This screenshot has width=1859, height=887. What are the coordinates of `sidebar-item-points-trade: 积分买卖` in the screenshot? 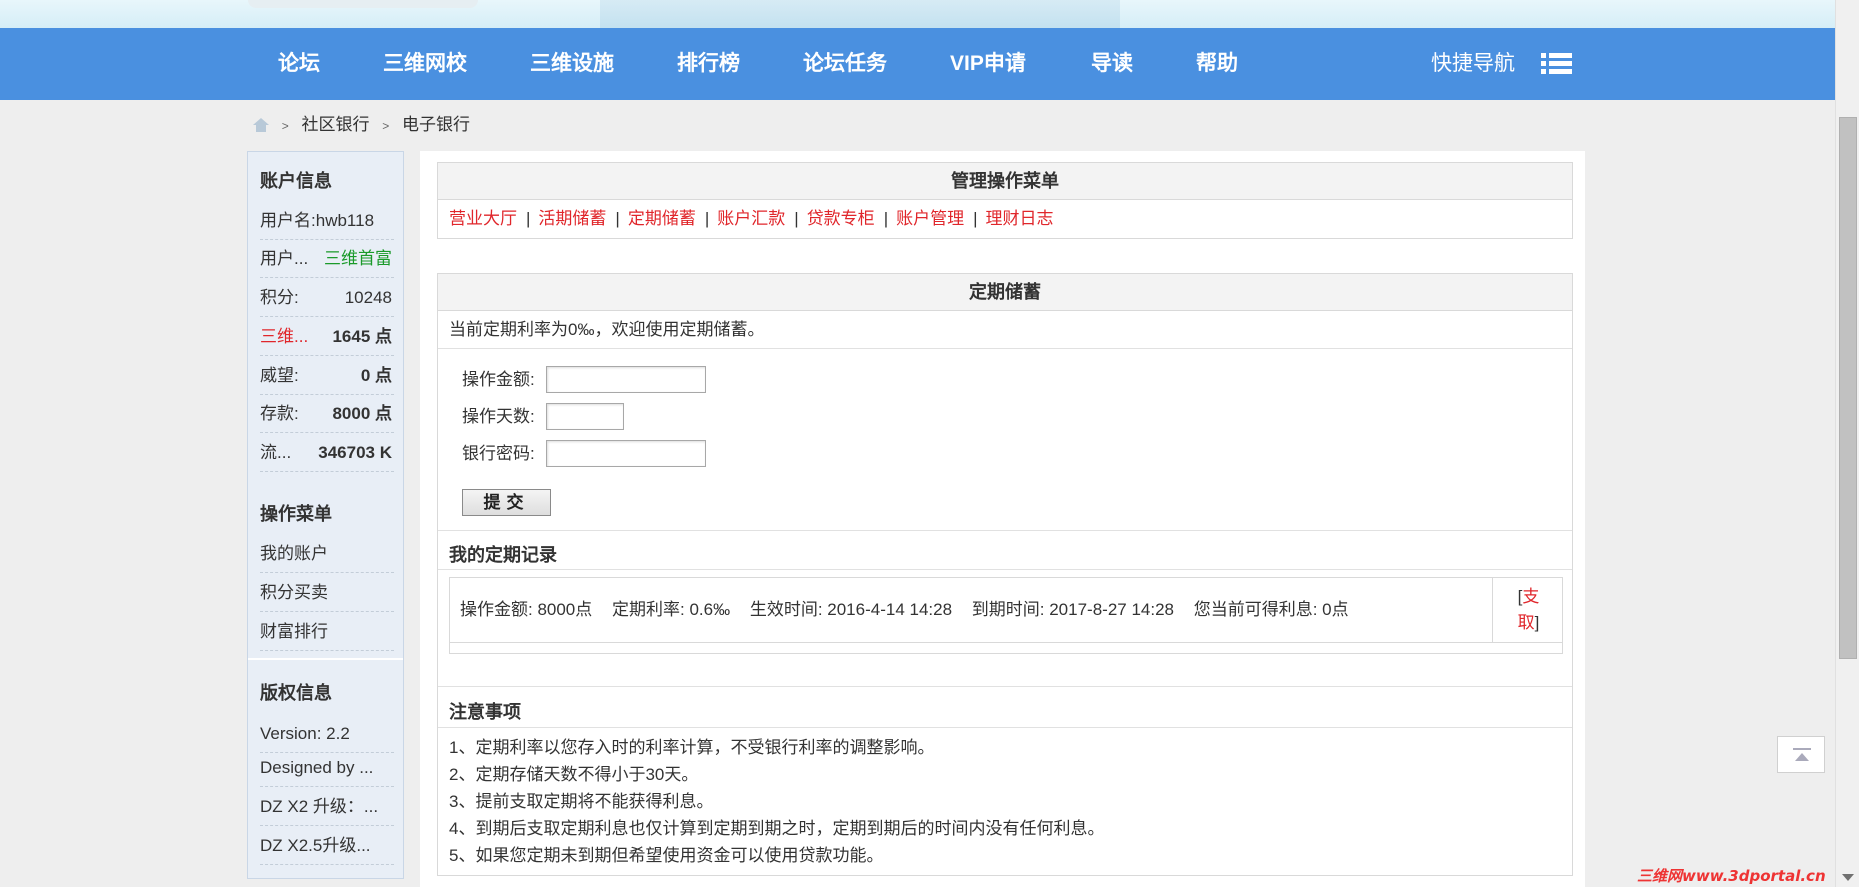 It's located at (327, 593).